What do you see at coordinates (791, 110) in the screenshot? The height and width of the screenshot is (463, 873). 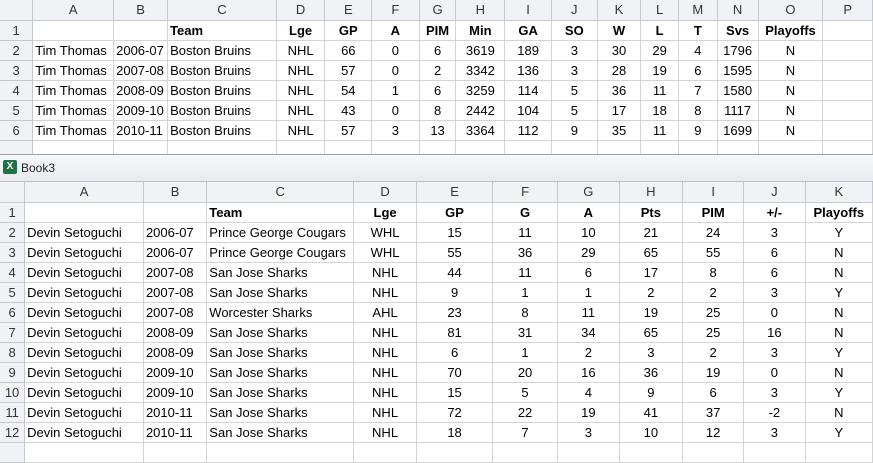 I see `cell-o5: N` at bounding box center [791, 110].